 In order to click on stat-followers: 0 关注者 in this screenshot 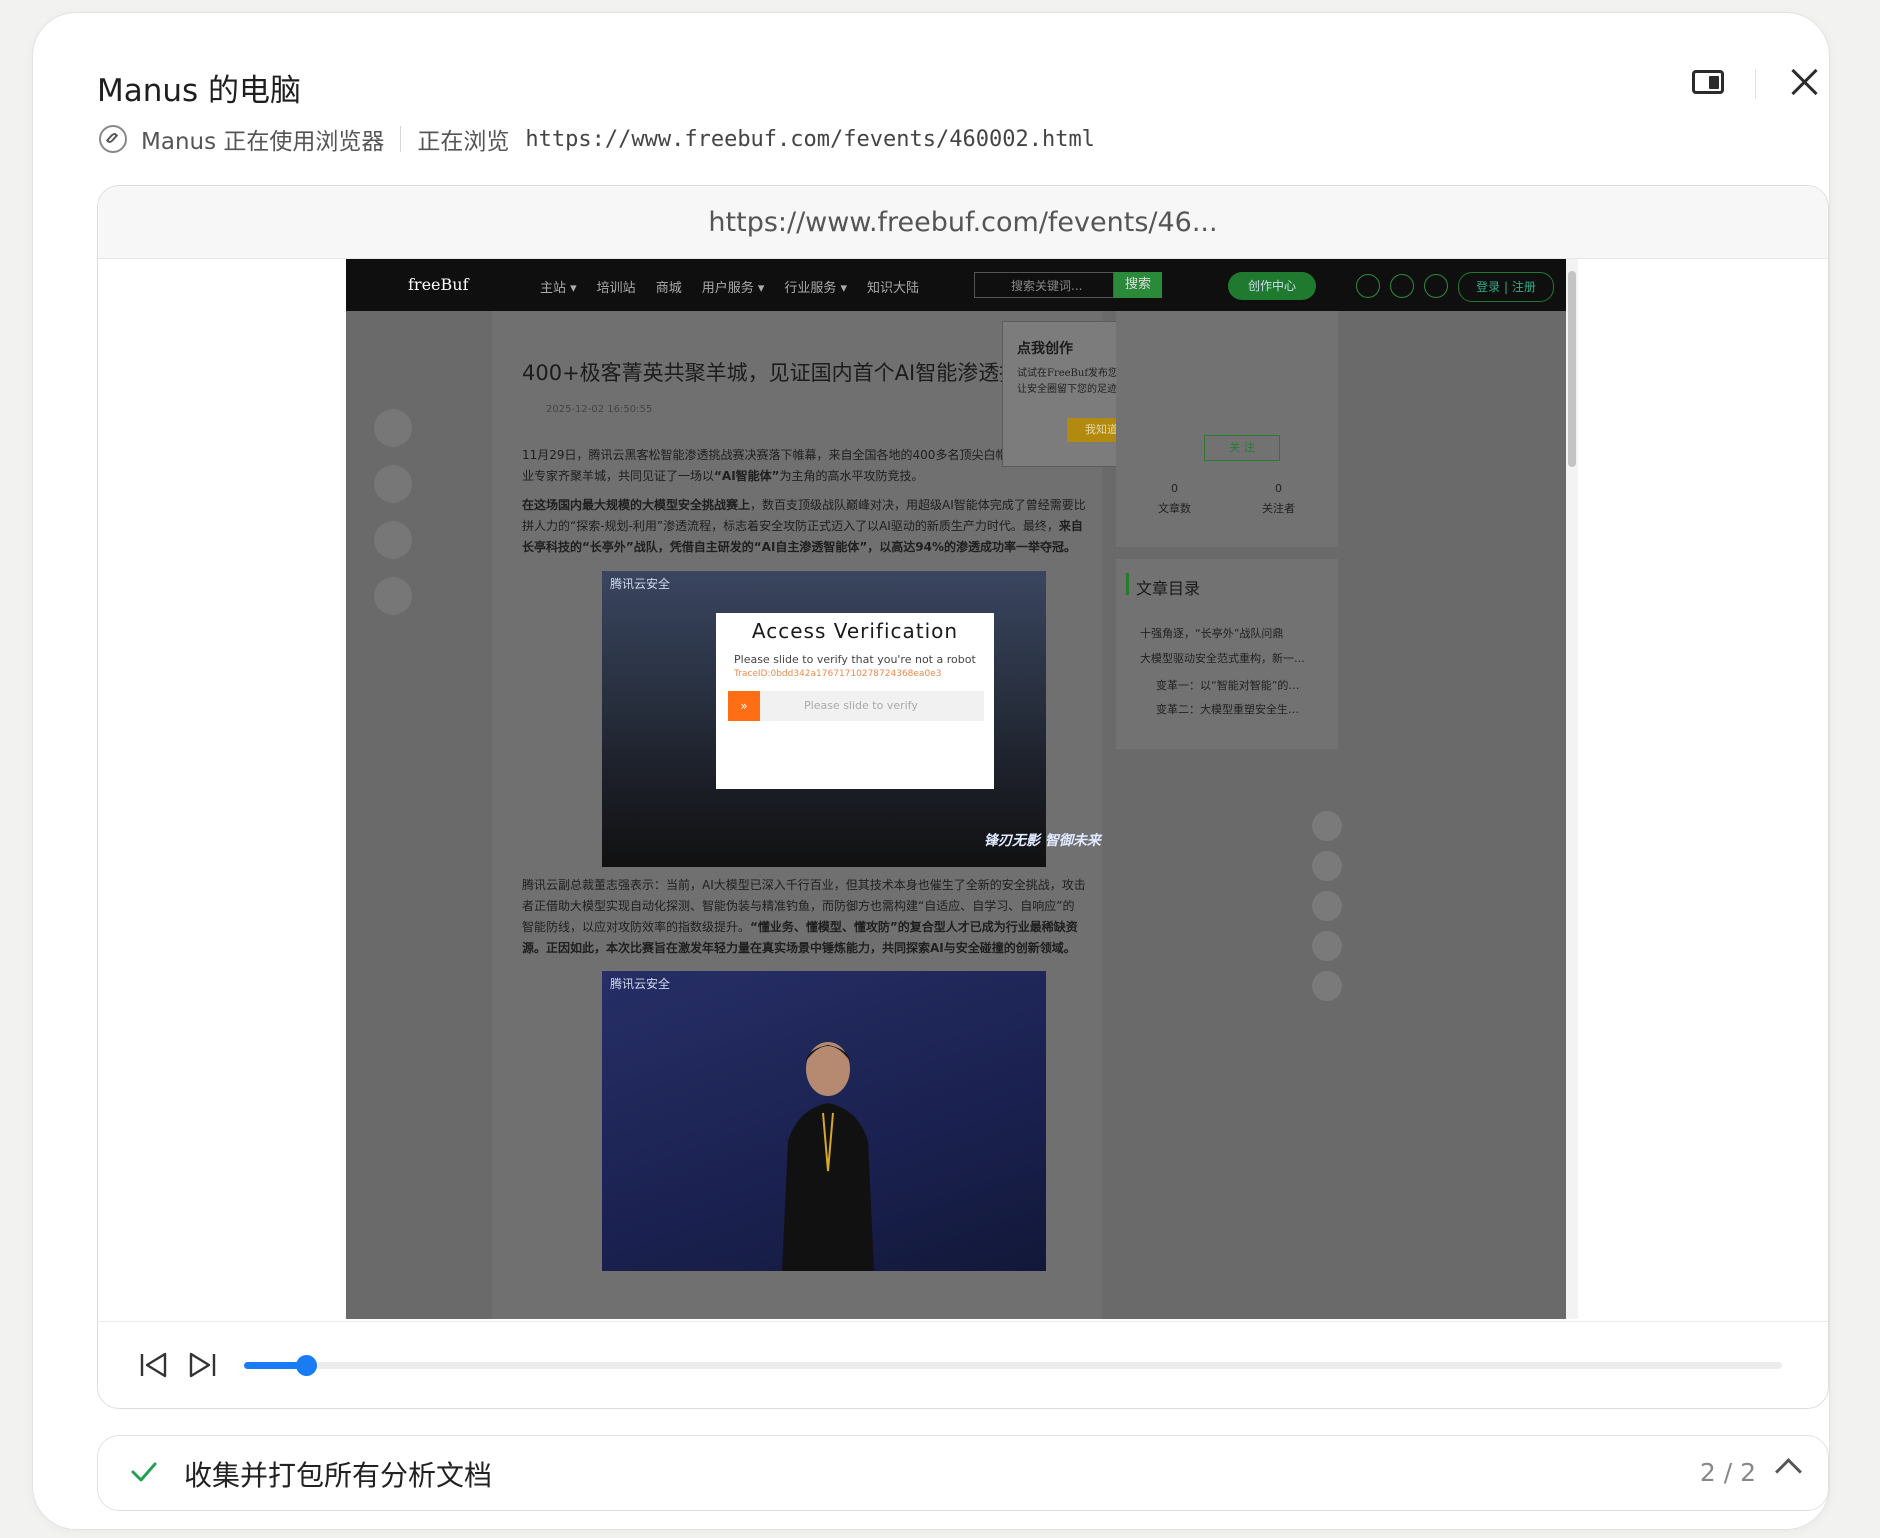, I will do `click(1278, 498)`.